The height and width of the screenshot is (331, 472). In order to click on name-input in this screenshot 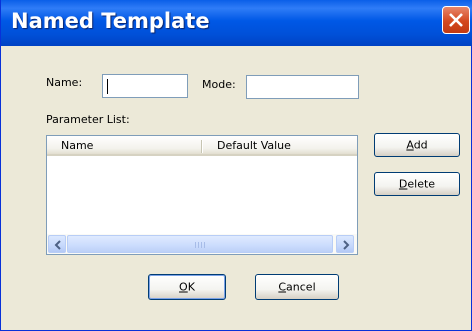, I will do `click(145, 86)`.